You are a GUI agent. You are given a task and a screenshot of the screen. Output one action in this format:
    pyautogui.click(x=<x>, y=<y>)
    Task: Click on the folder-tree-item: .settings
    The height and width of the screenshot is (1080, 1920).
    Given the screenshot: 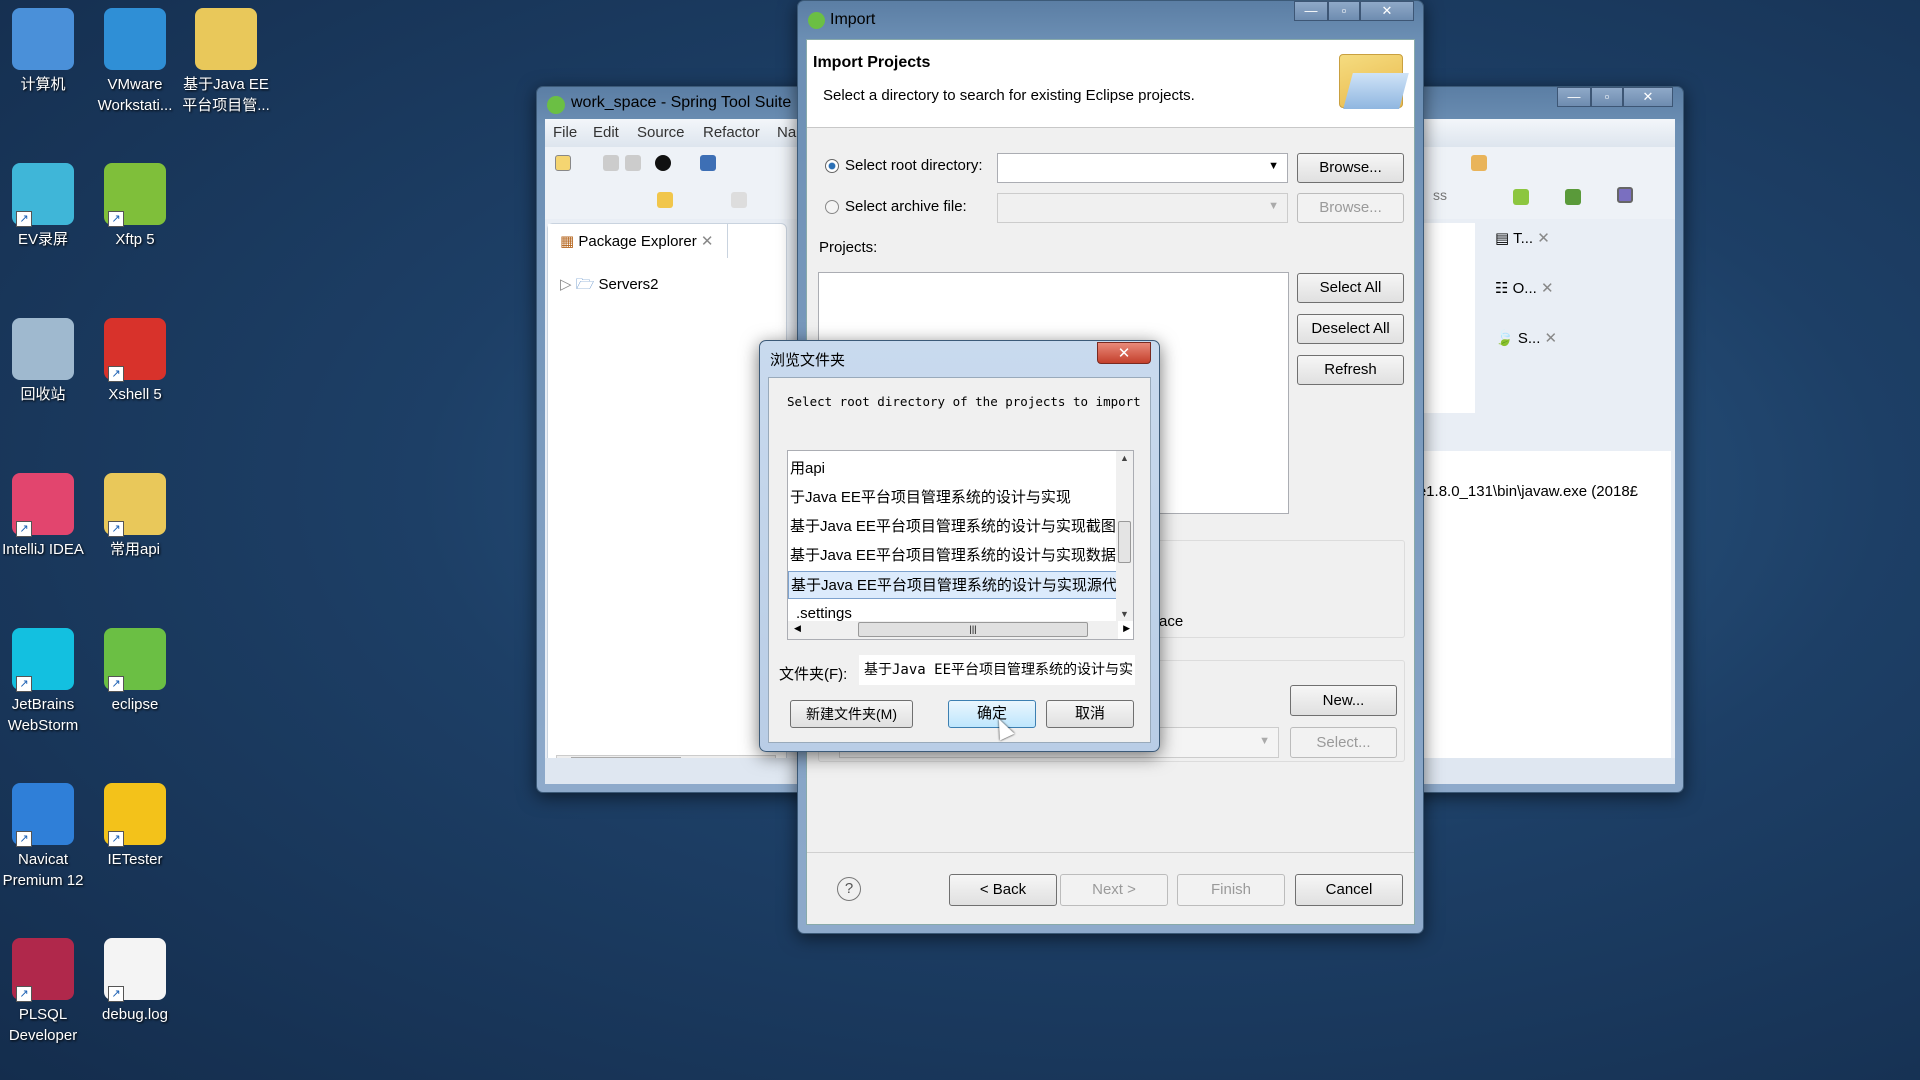 What is the action you would take?
    pyautogui.click(x=953, y=610)
    